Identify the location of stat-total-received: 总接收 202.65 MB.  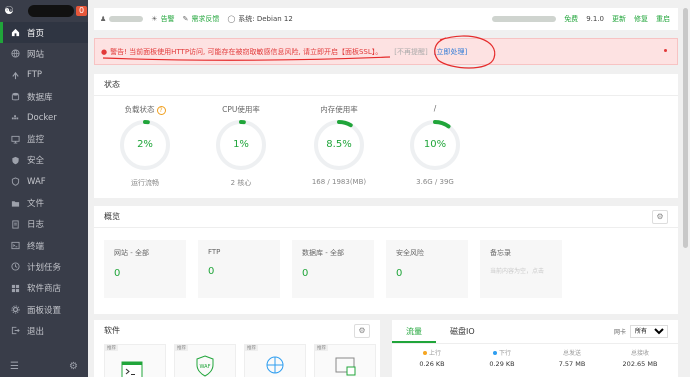
(640, 358).